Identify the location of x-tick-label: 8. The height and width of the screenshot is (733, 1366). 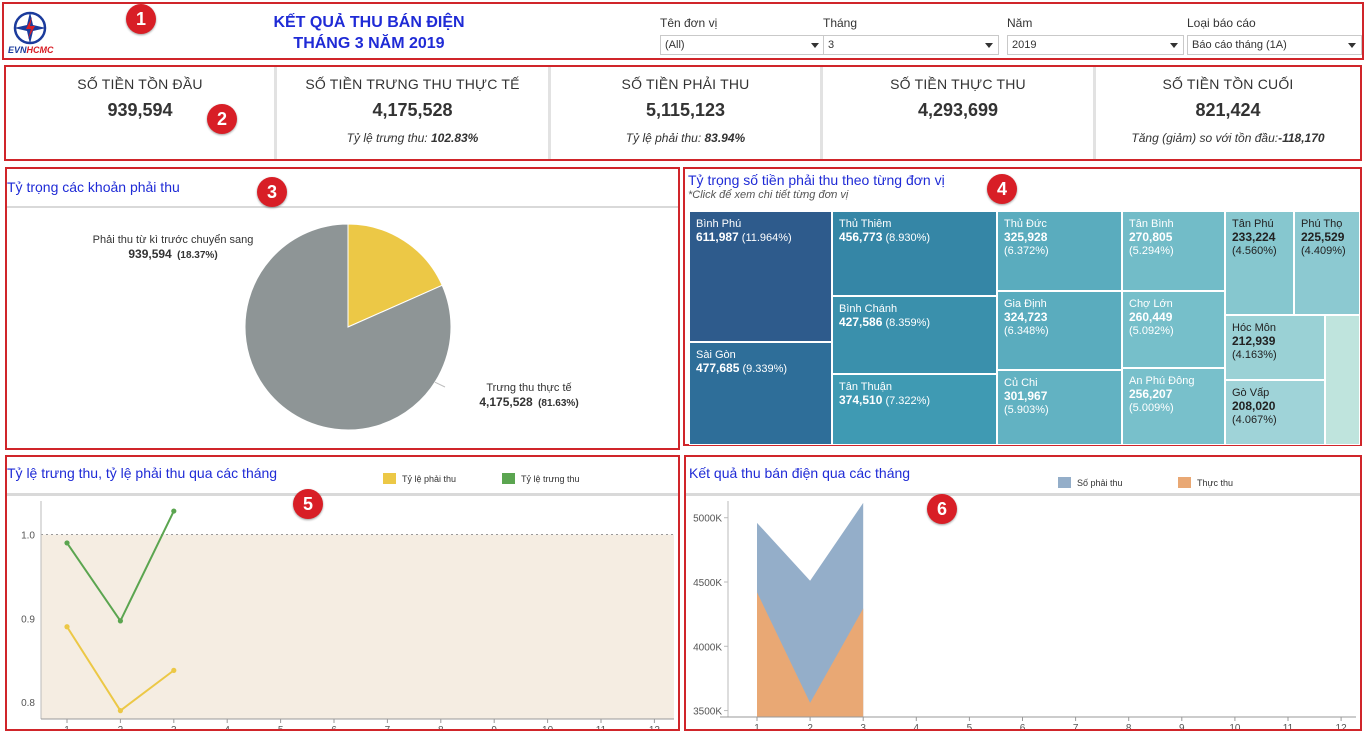
(441, 727).